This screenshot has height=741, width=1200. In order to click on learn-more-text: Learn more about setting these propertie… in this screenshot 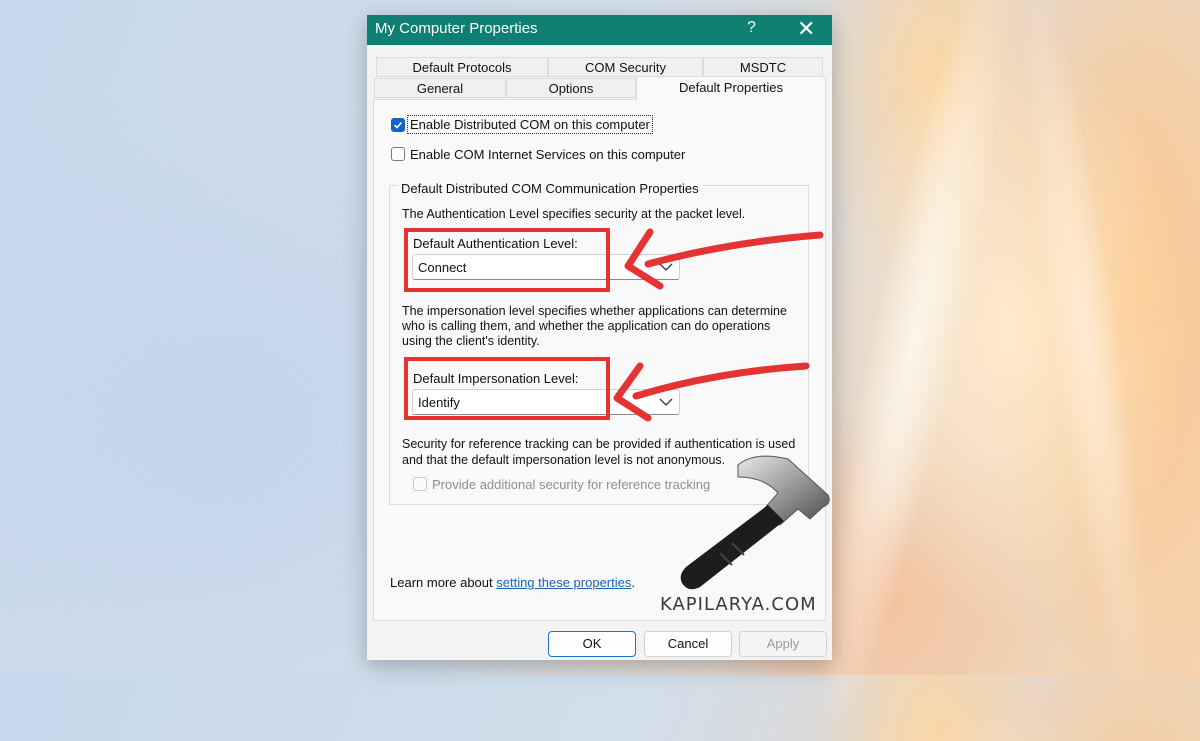, I will do `click(512, 582)`.